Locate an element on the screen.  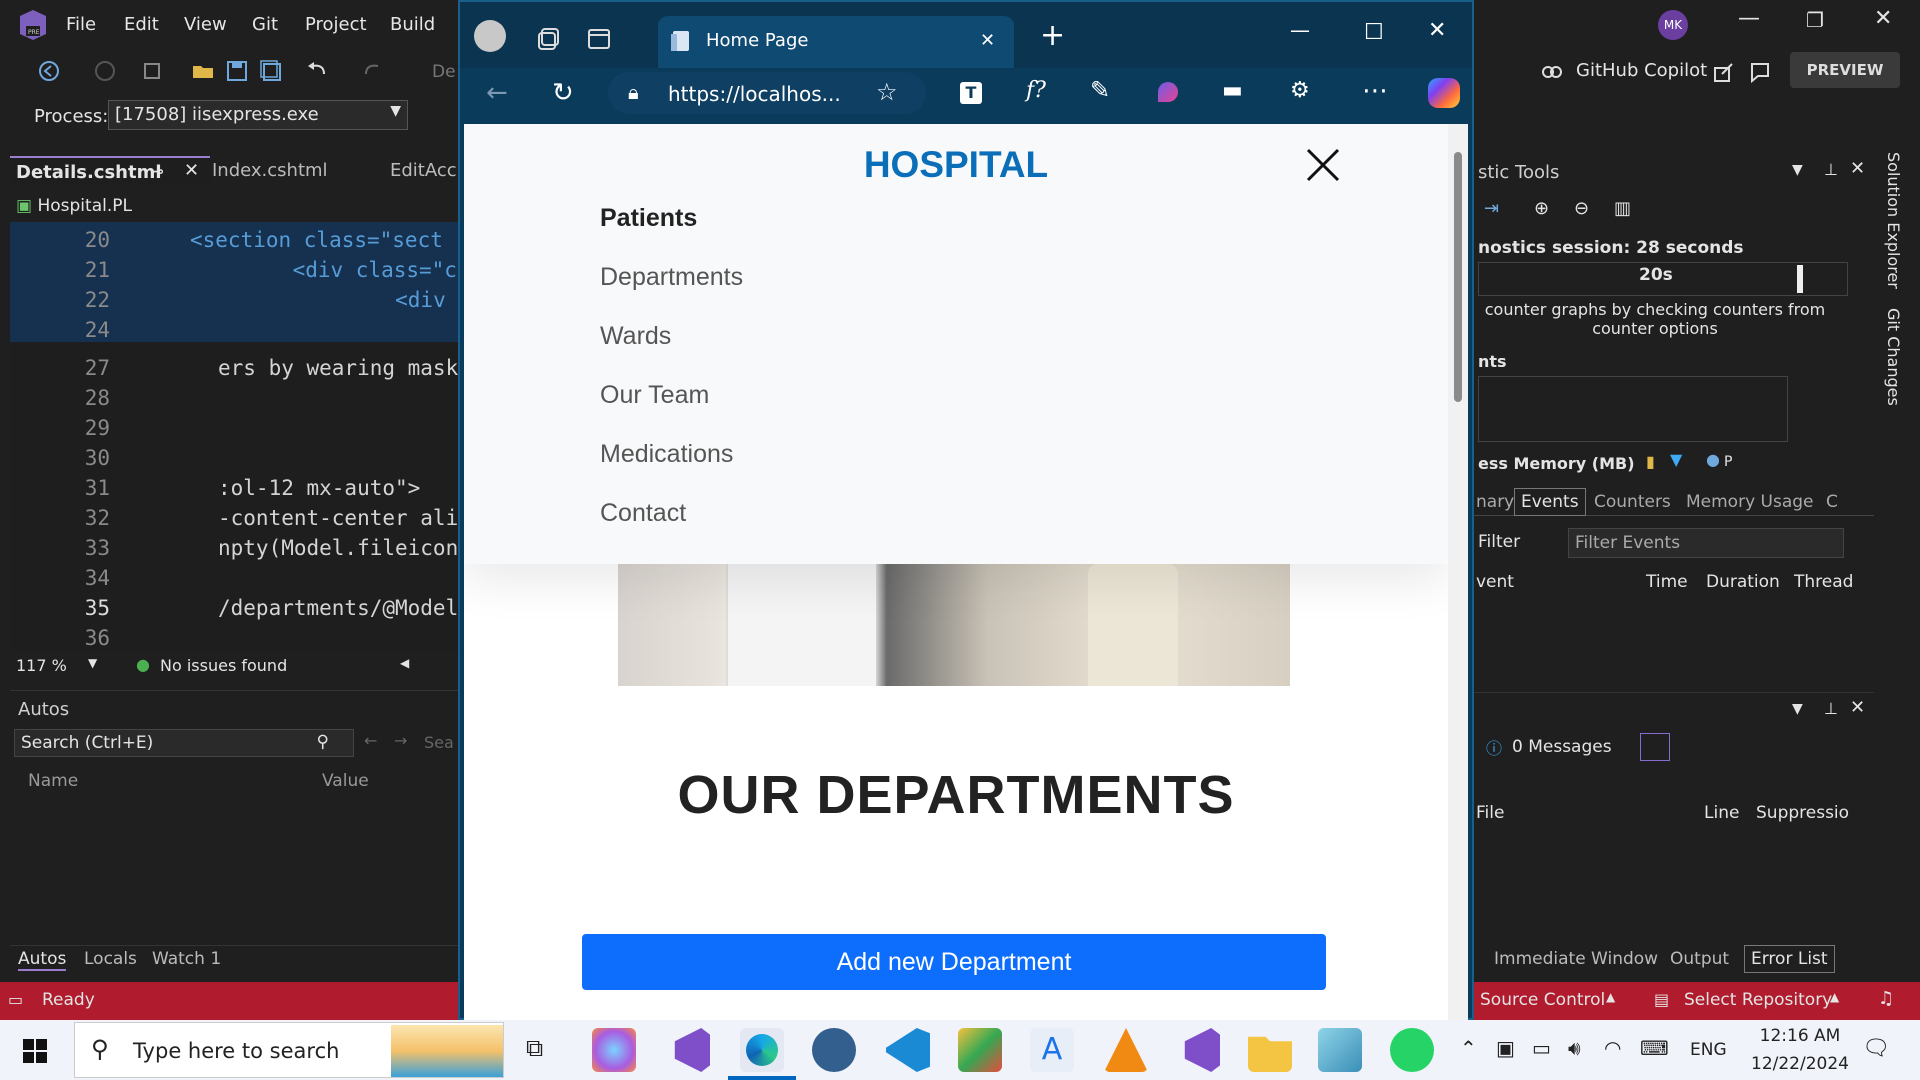
search-icon: ⚲ is located at coordinates (323, 742).